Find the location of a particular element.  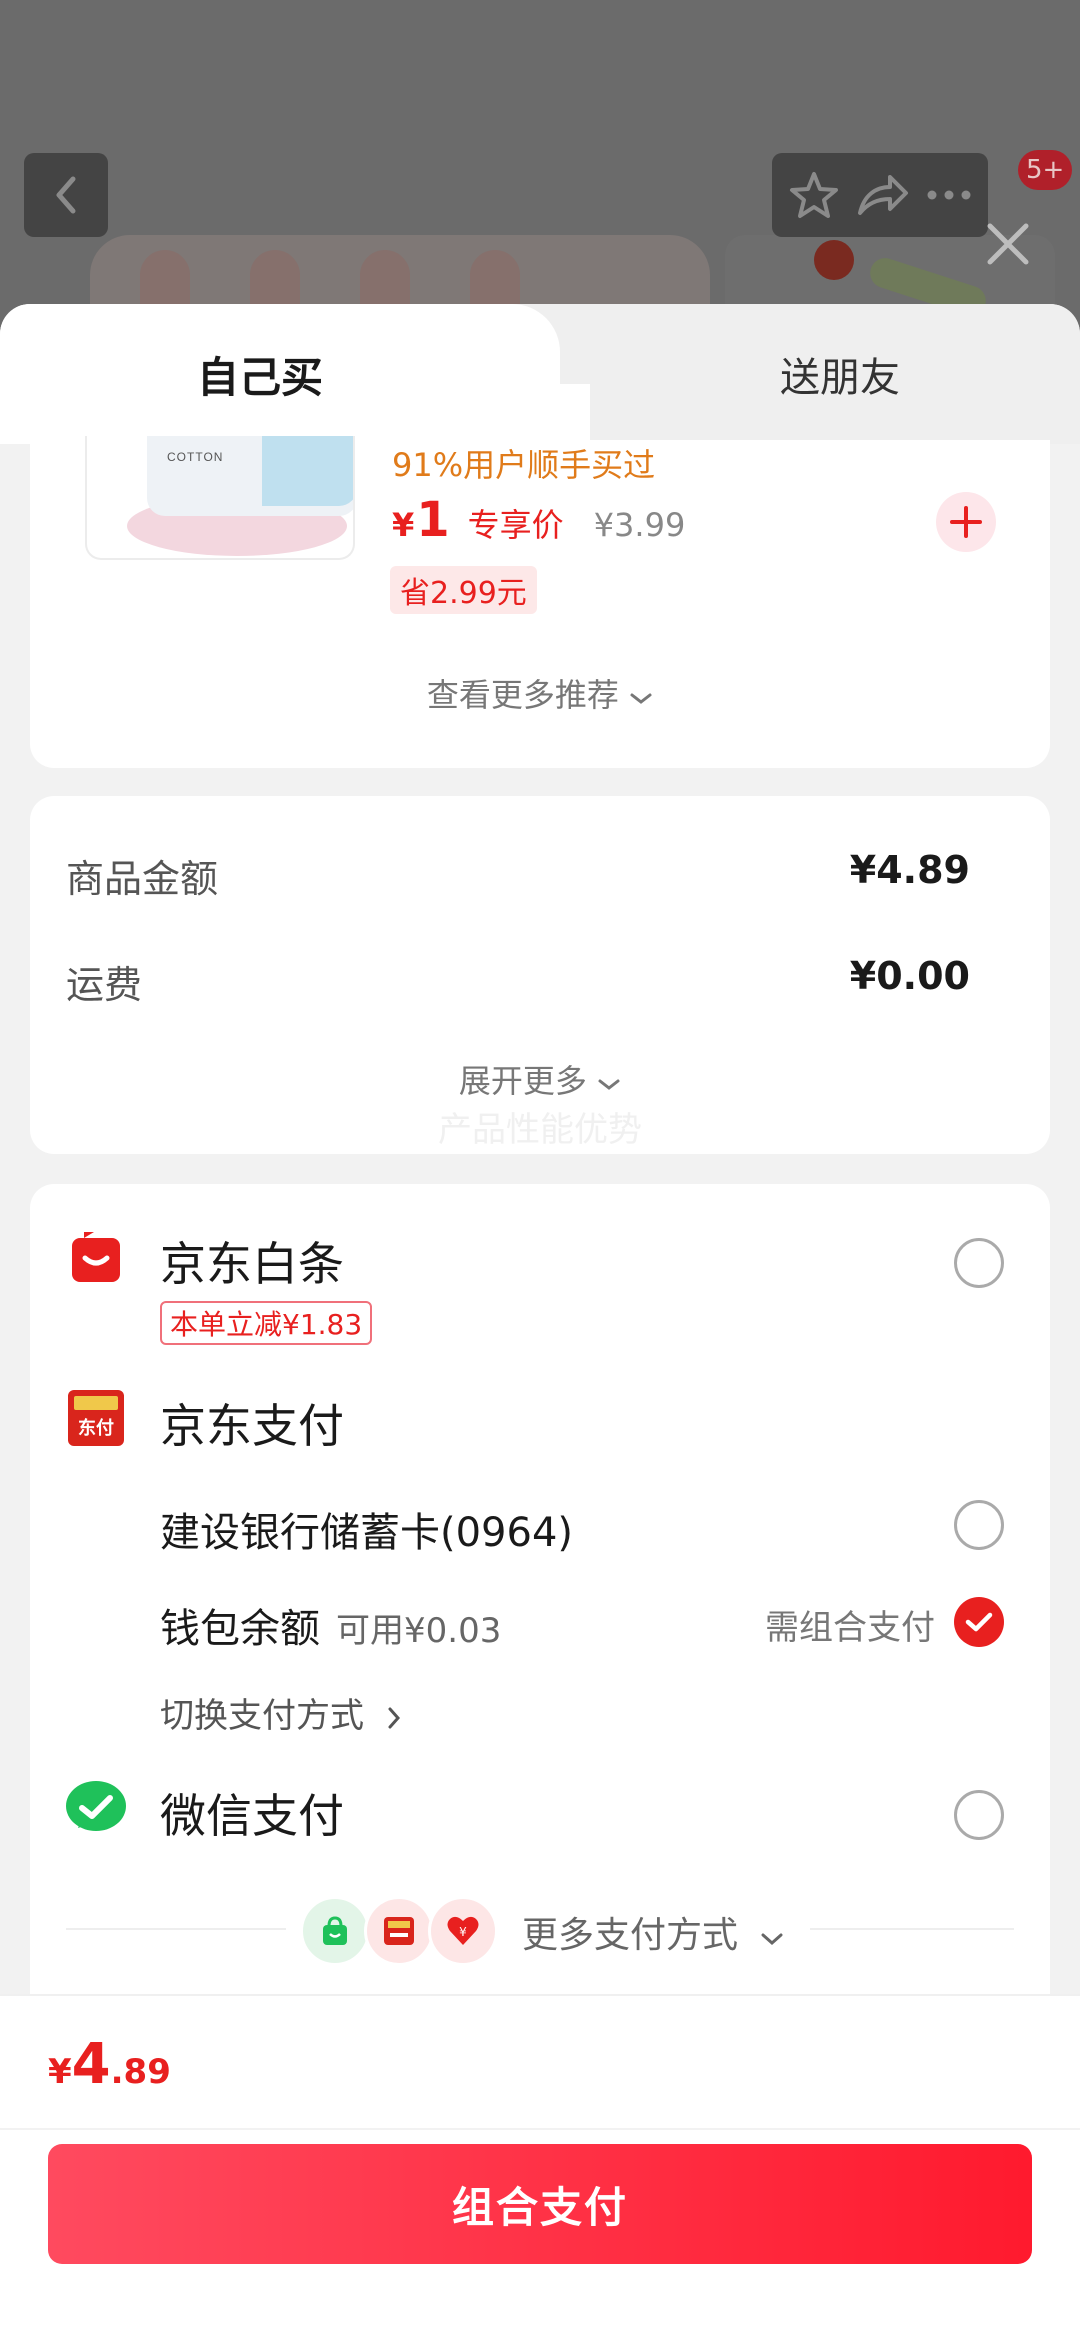

switch-payment-label: 切换支付方式 is located at coordinates (262, 1716).